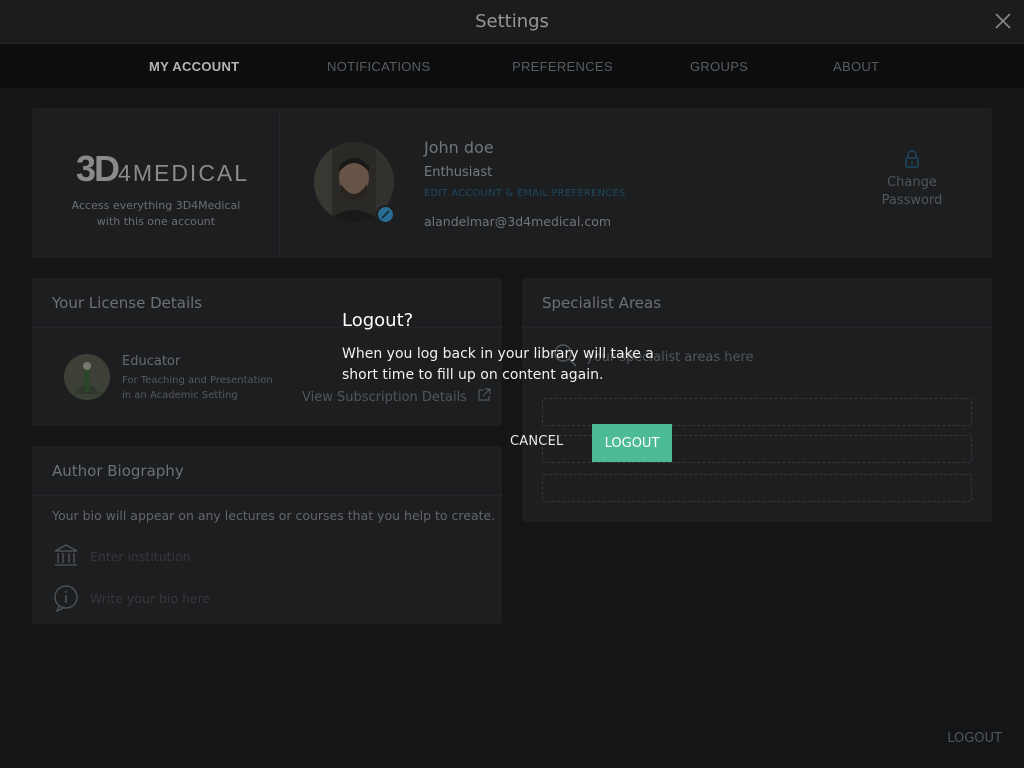 Image resolution: width=1024 pixels, height=768 pixels. I want to click on dialog-title: Logout?, so click(378, 320).